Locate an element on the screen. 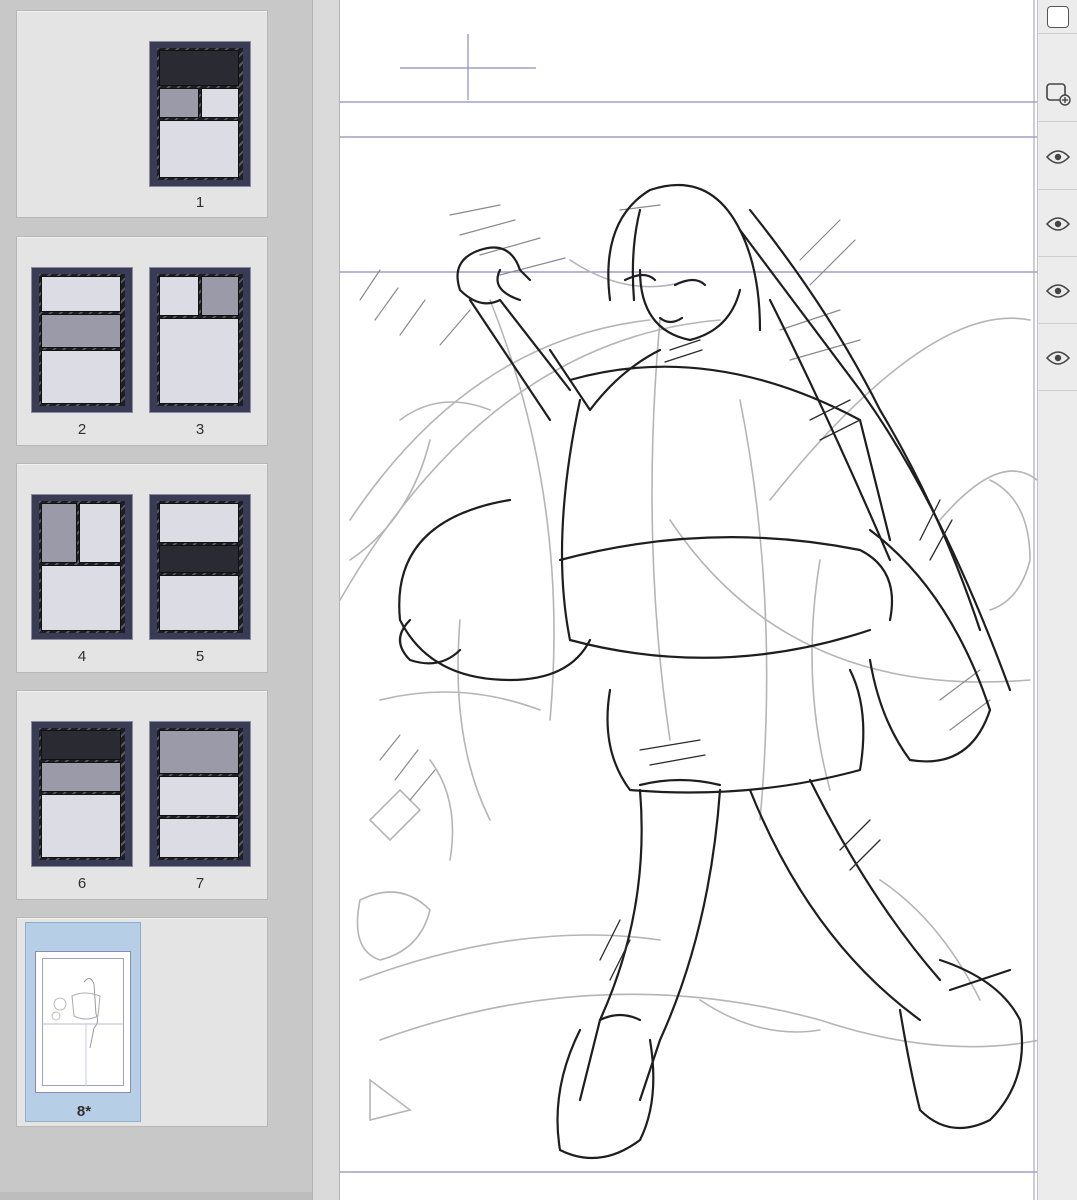  page-thumbnail-8-selected: 8* is located at coordinates (83, 1022).